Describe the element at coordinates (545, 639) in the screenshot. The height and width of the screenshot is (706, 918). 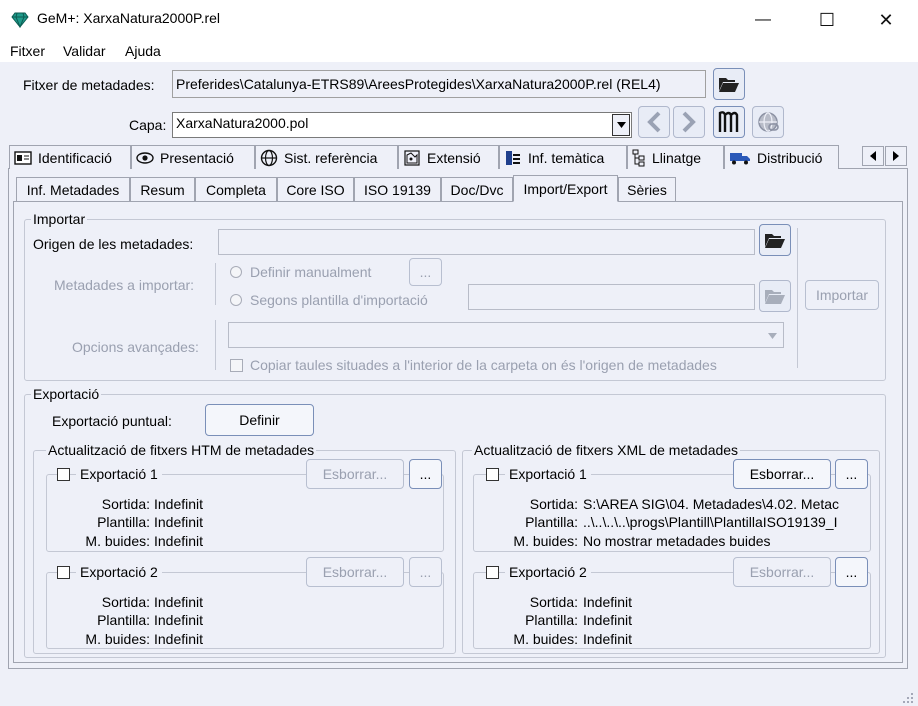
I see `xml-export2-empty-label: M. buides:` at that location.